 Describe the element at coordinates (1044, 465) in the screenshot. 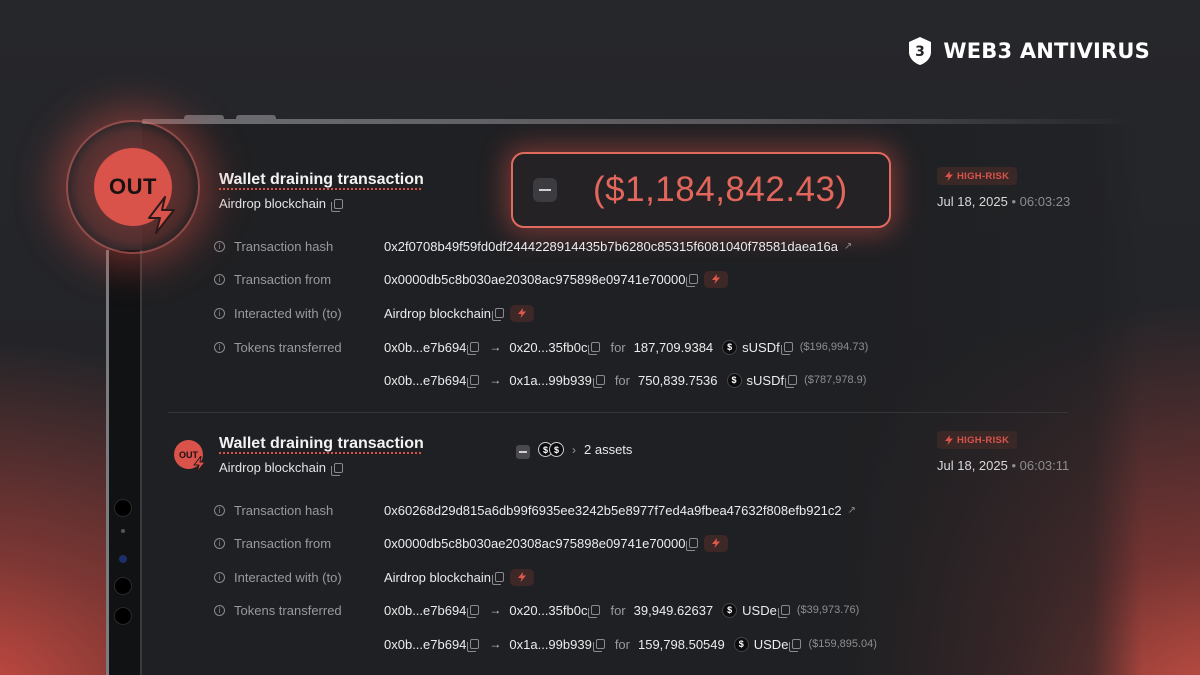

I see `time-value: 06:03:11` at that location.